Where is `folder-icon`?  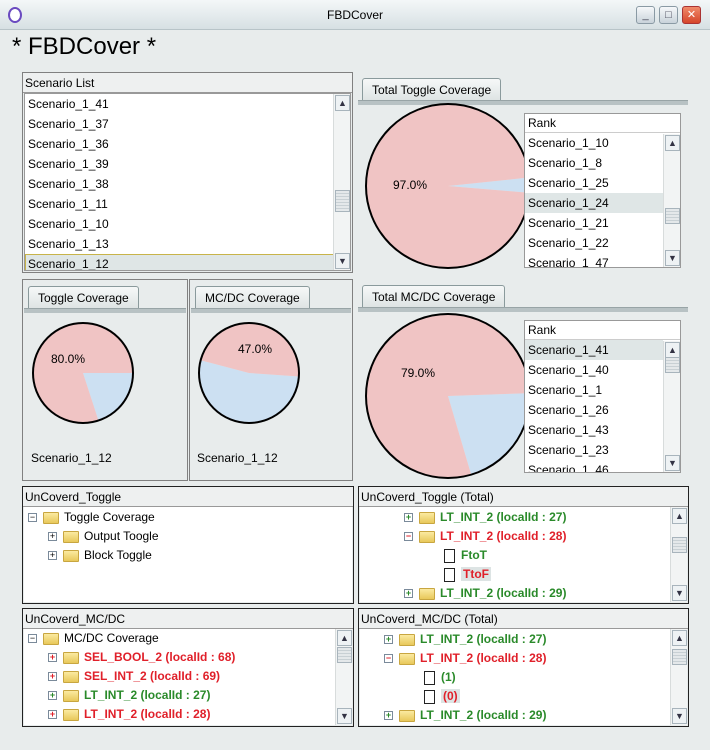
folder-icon is located at coordinates (427, 517).